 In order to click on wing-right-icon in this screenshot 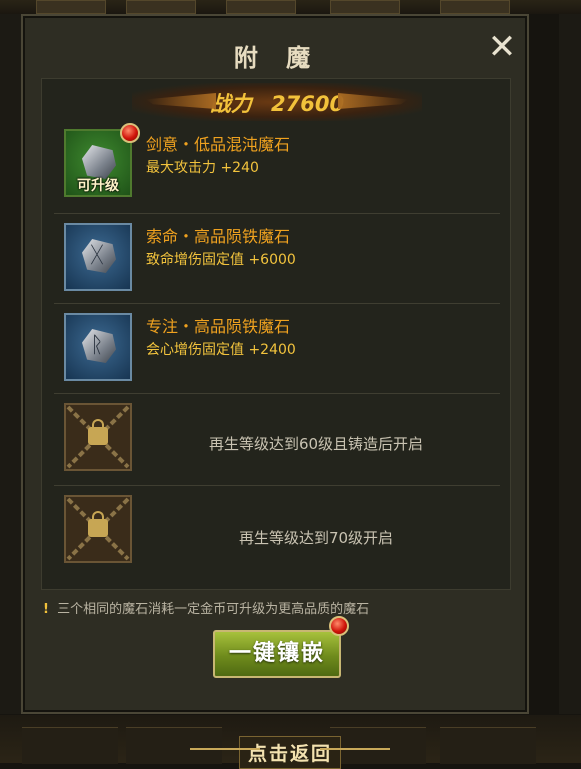, I will do `click(373, 101)`.